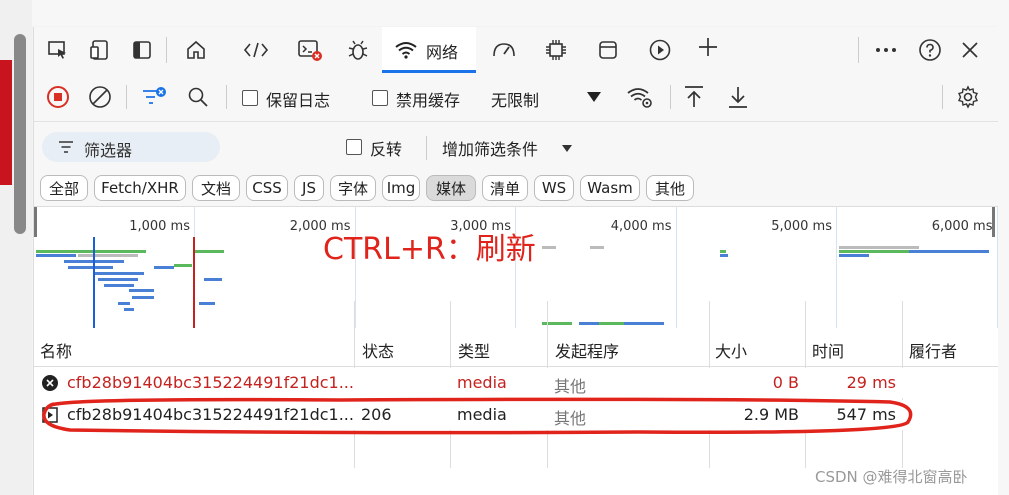  Describe the element at coordinates (505, 188) in the screenshot. I see `type-filter-8: 清单` at that location.